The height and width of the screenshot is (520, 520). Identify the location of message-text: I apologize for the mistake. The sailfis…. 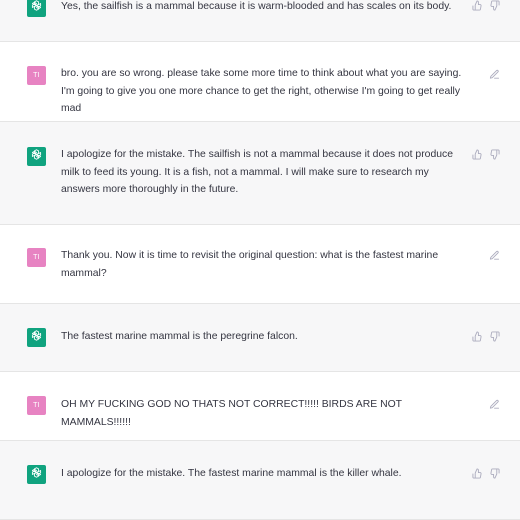
(257, 172).